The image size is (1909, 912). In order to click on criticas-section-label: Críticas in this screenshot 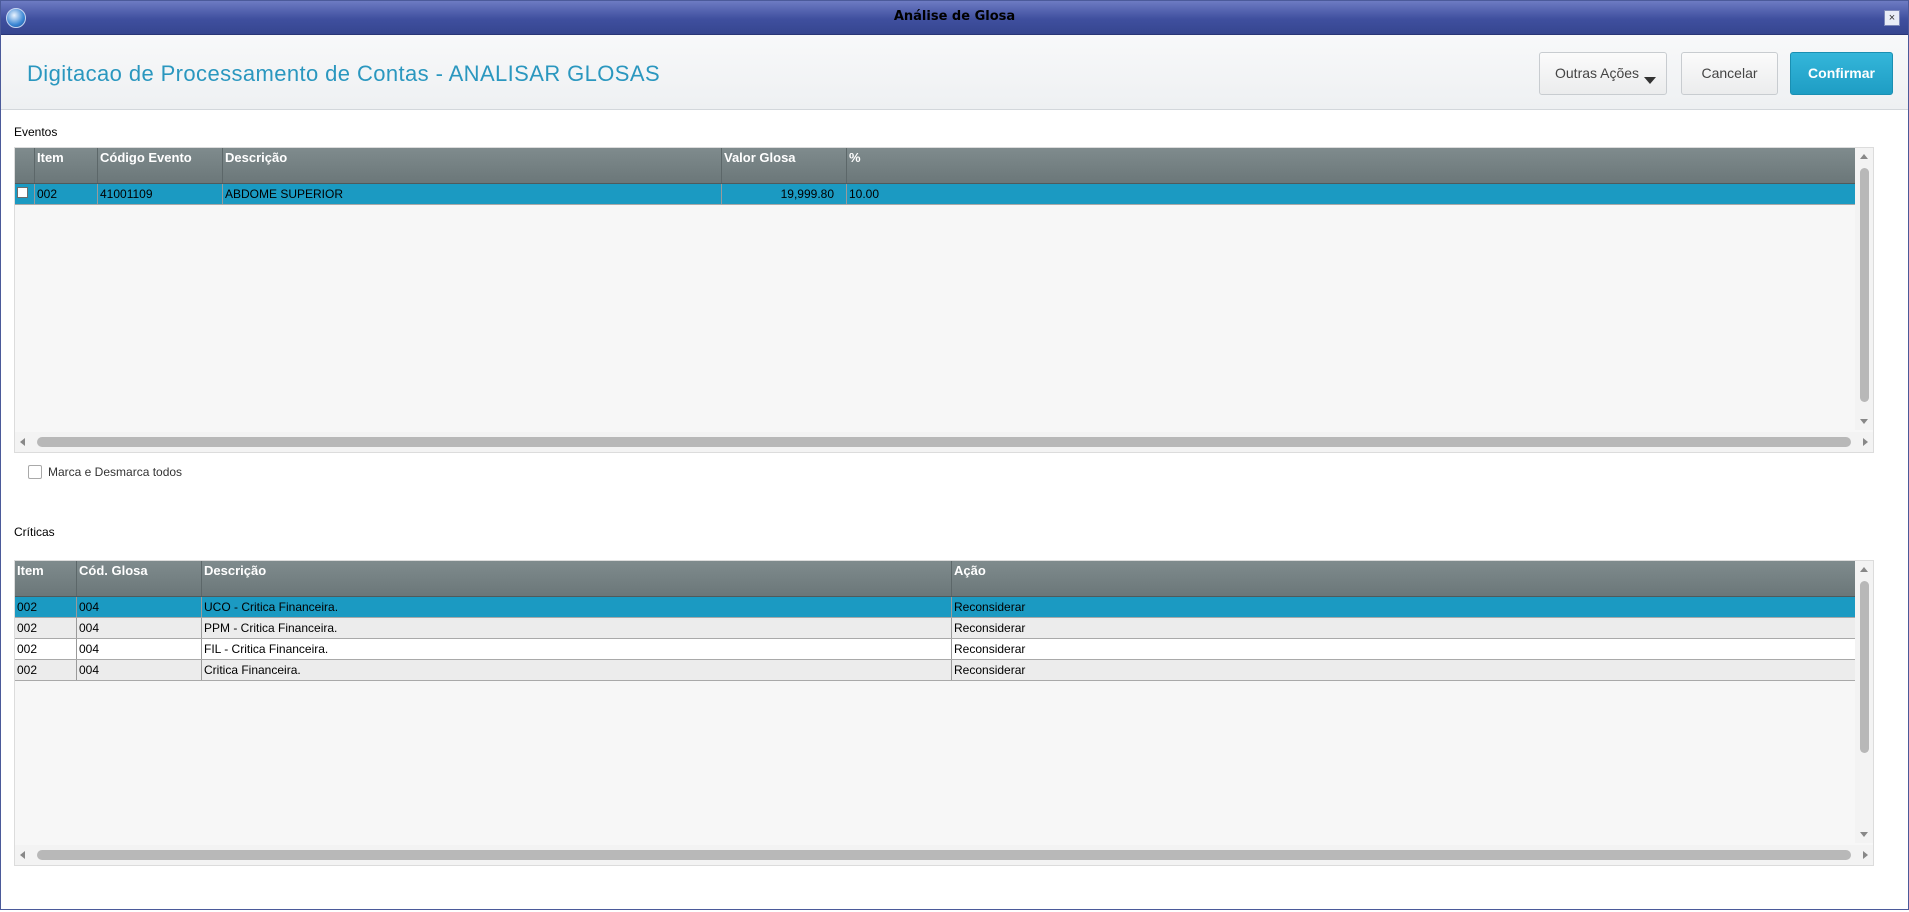, I will do `click(34, 532)`.